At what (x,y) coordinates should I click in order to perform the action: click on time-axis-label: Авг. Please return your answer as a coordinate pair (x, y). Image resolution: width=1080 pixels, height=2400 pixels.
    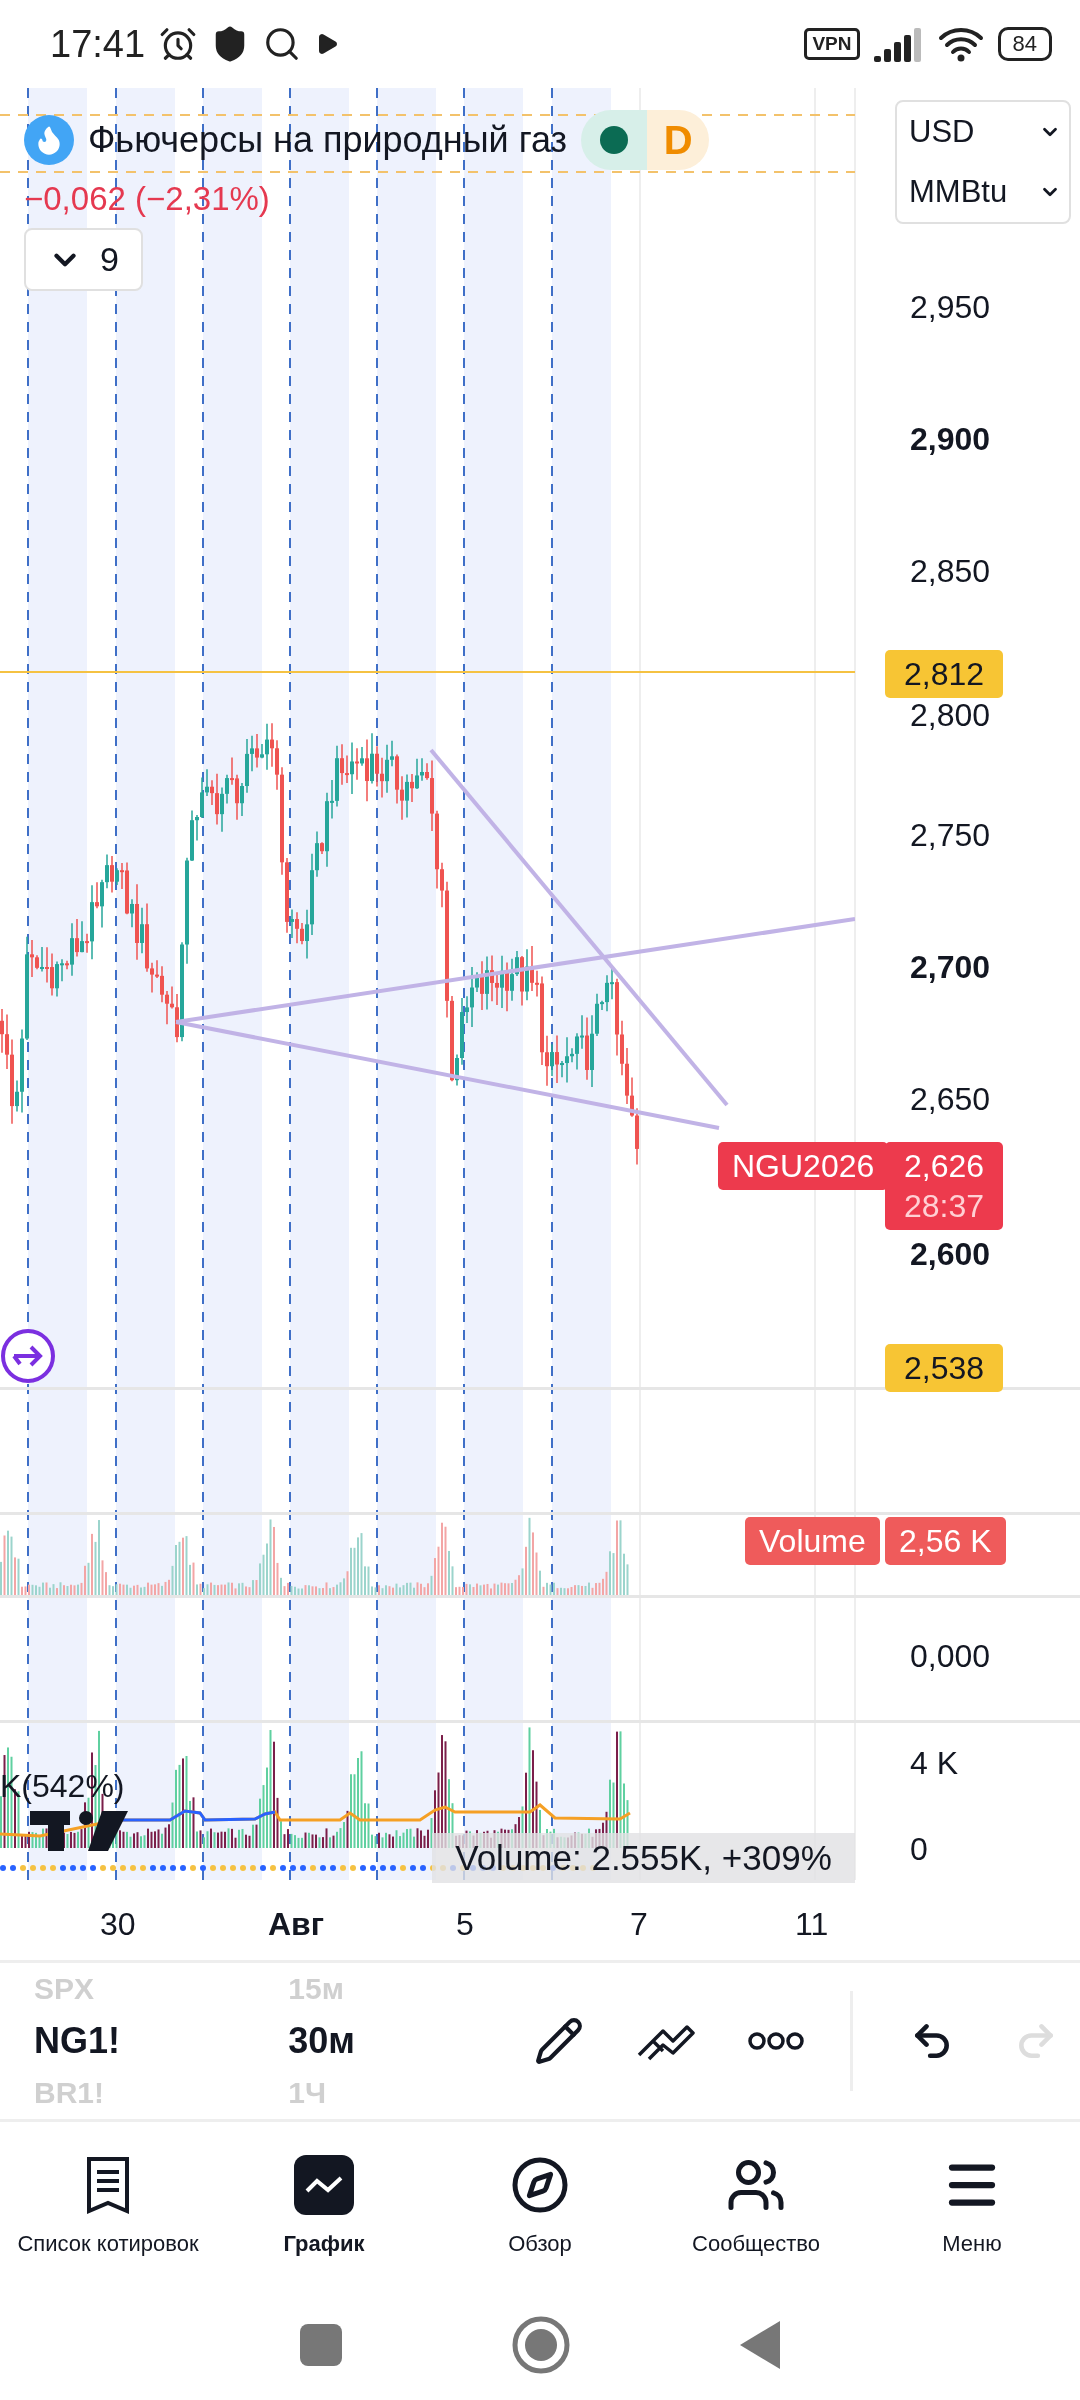
    Looking at the image, I should click on (296, 1924).